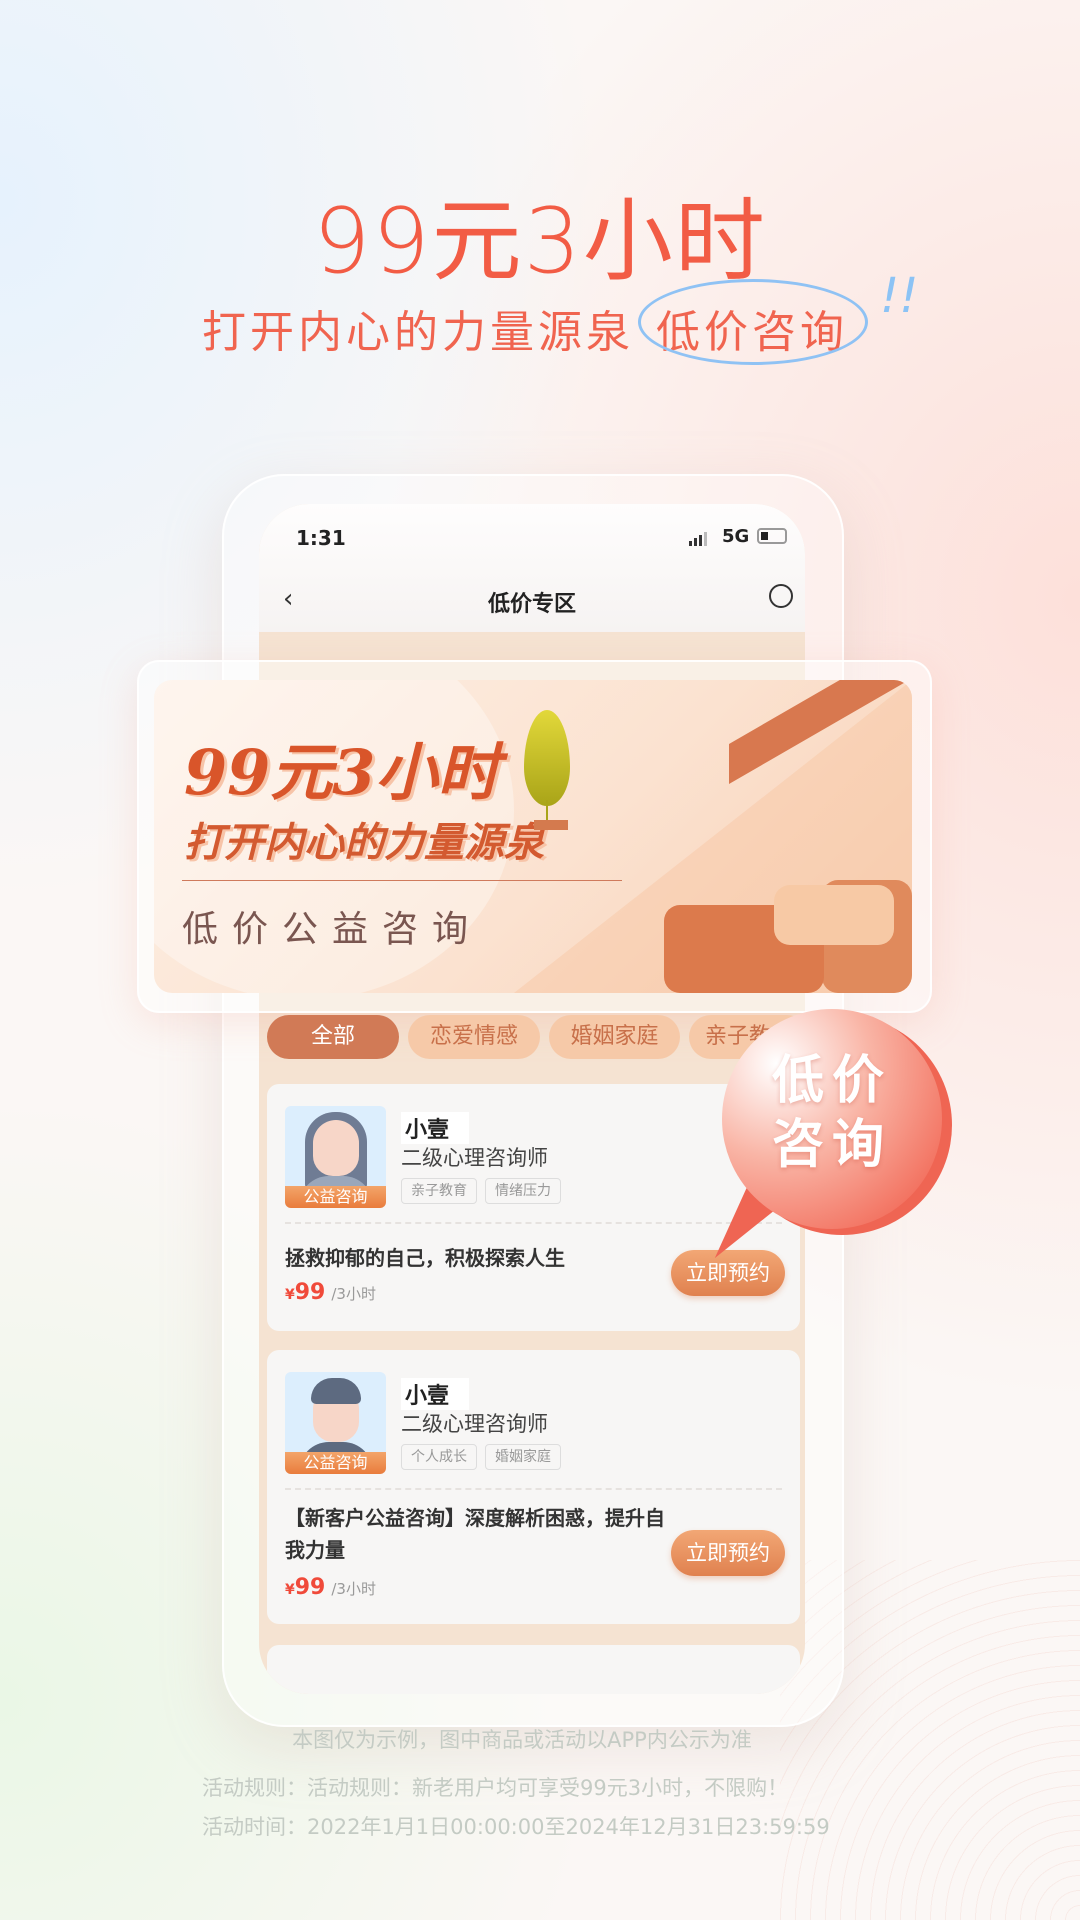  I want to click on signal-icon, so click(698, 538).